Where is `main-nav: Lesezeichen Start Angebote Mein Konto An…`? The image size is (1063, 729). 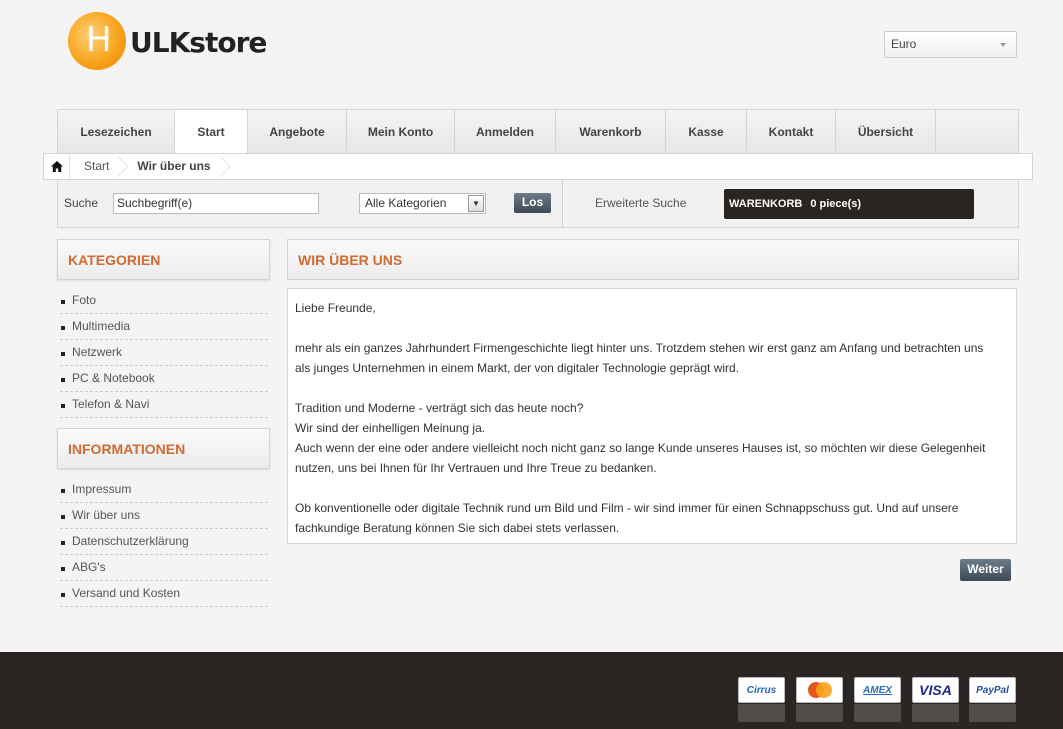 main-nav: Lesezeichen Start Angebote Mein Konto An… is located at coordinates (538, 131).